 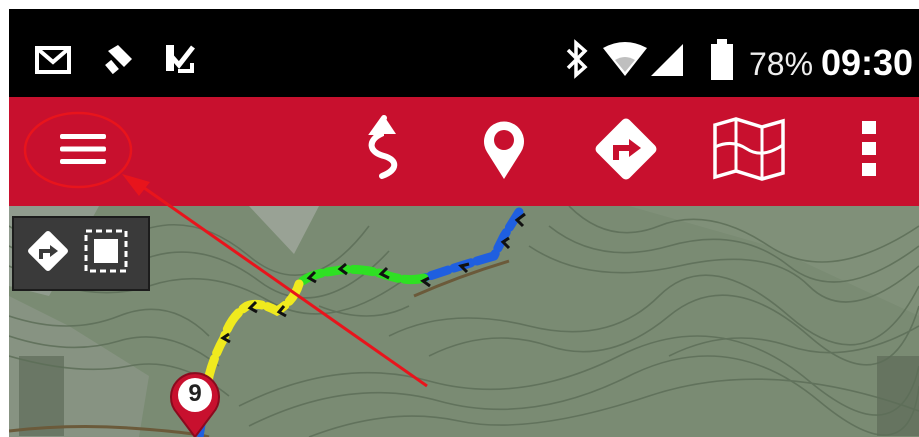 I want to click on map-icon, so click(x=749, y=151).